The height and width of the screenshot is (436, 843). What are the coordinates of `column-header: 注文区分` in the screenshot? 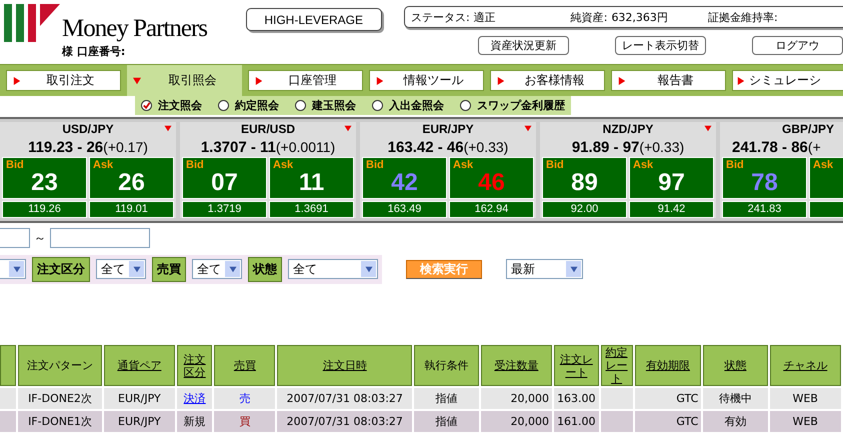 It's located at (194, 365).